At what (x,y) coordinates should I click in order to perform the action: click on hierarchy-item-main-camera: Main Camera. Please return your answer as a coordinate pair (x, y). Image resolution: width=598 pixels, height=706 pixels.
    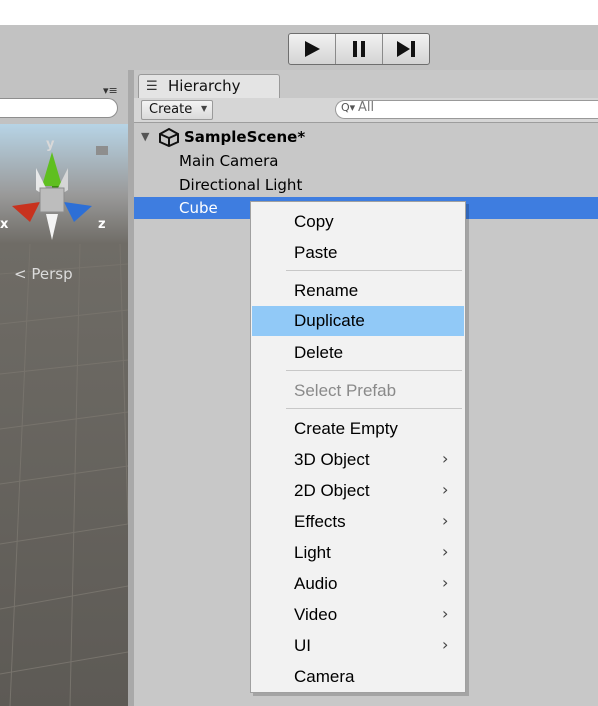
    Looking at the image, I should click on (366, 161).